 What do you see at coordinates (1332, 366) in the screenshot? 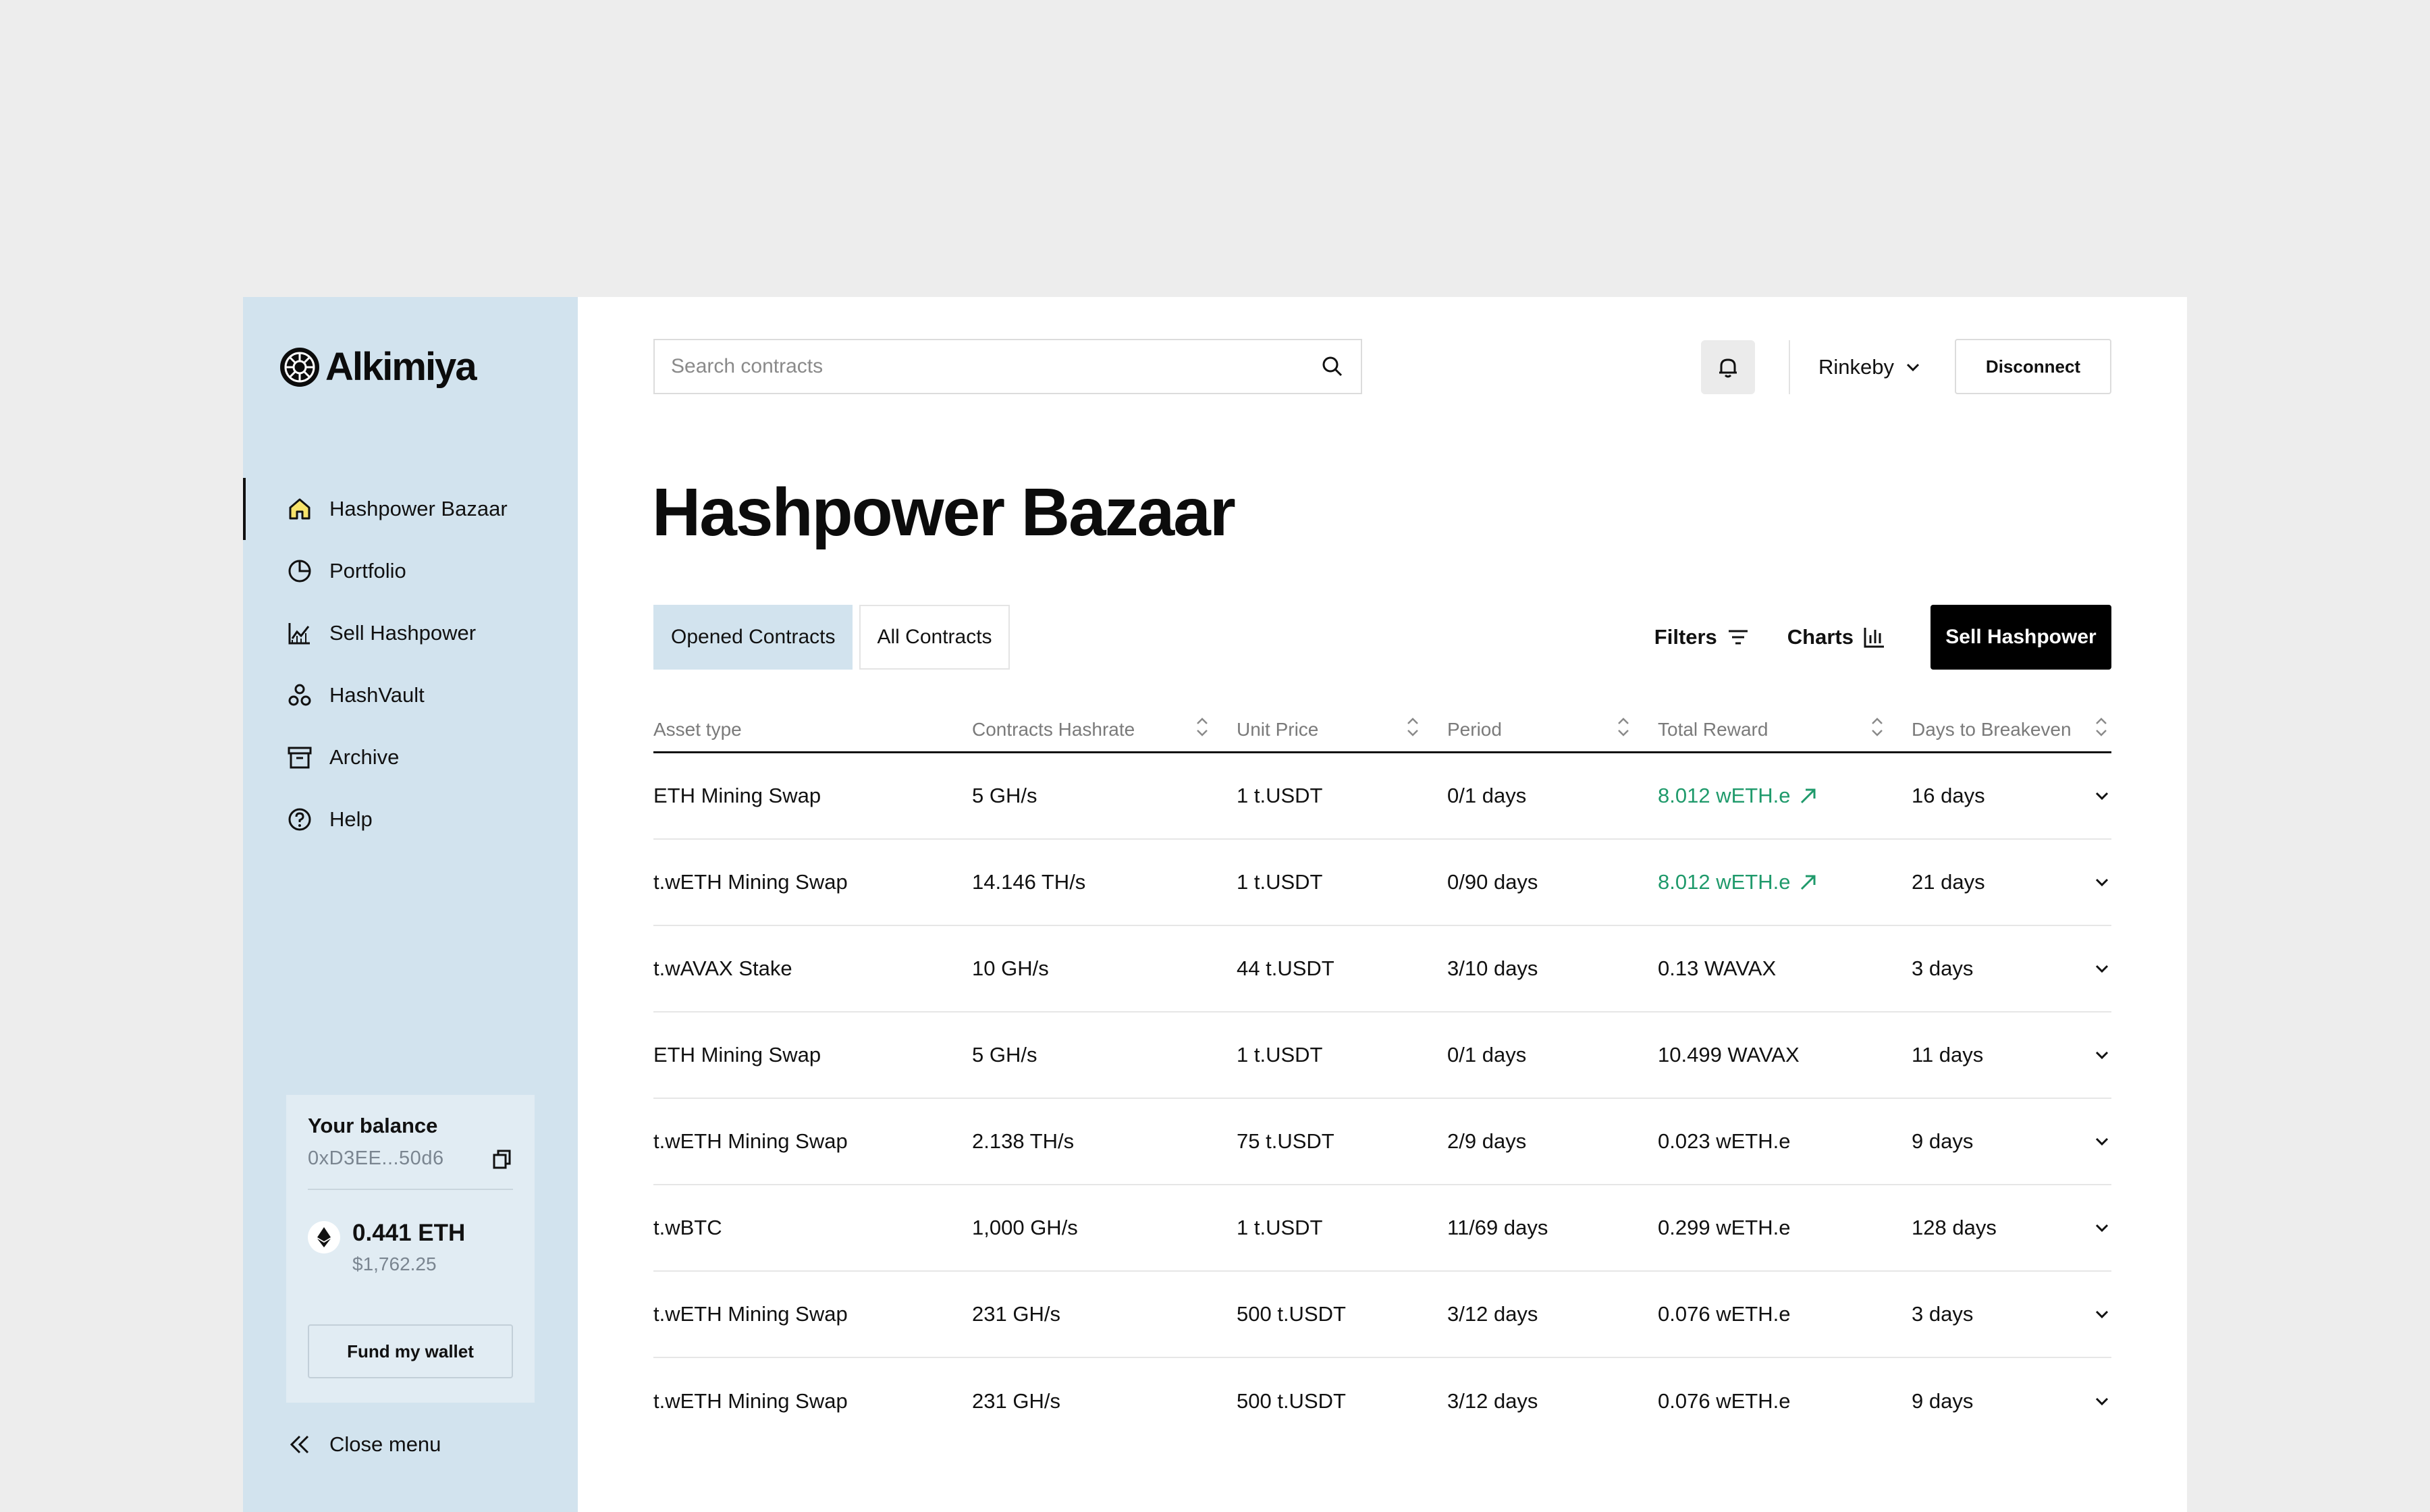
I see `search-icon` at bounding box center [1332, 366].